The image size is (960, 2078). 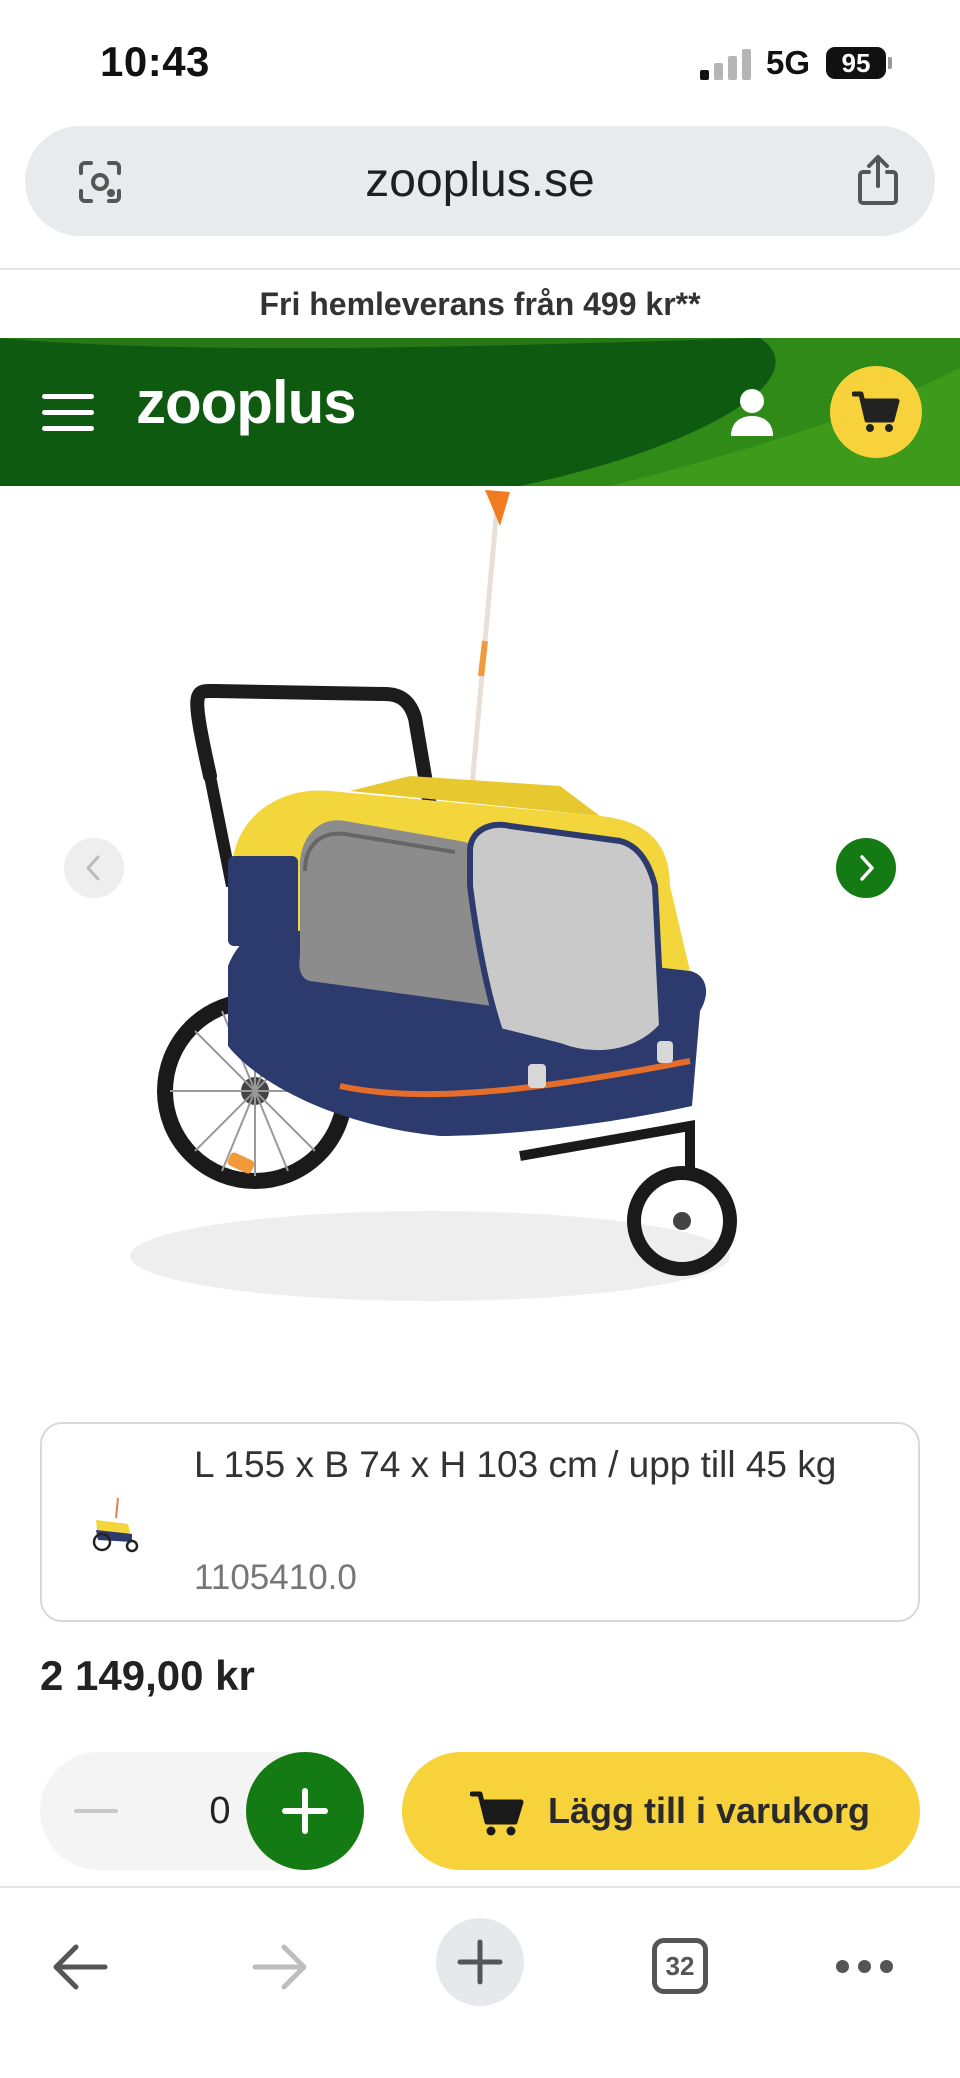 What do you see at coordinates (220, 1811) in the screenshot?
I see `quantity-value: 0` at bounding box center [220, 1811].